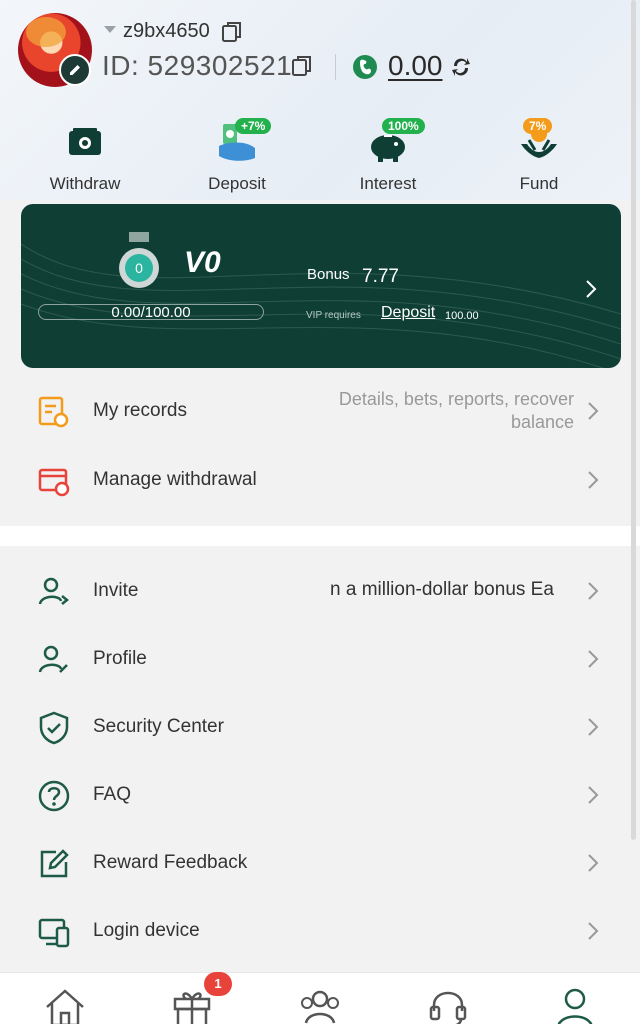 Image resolution: width=640 pixels, height=1024 pixels. I want to click on vip-deposit-amount: 100.00, so click(462, 316).